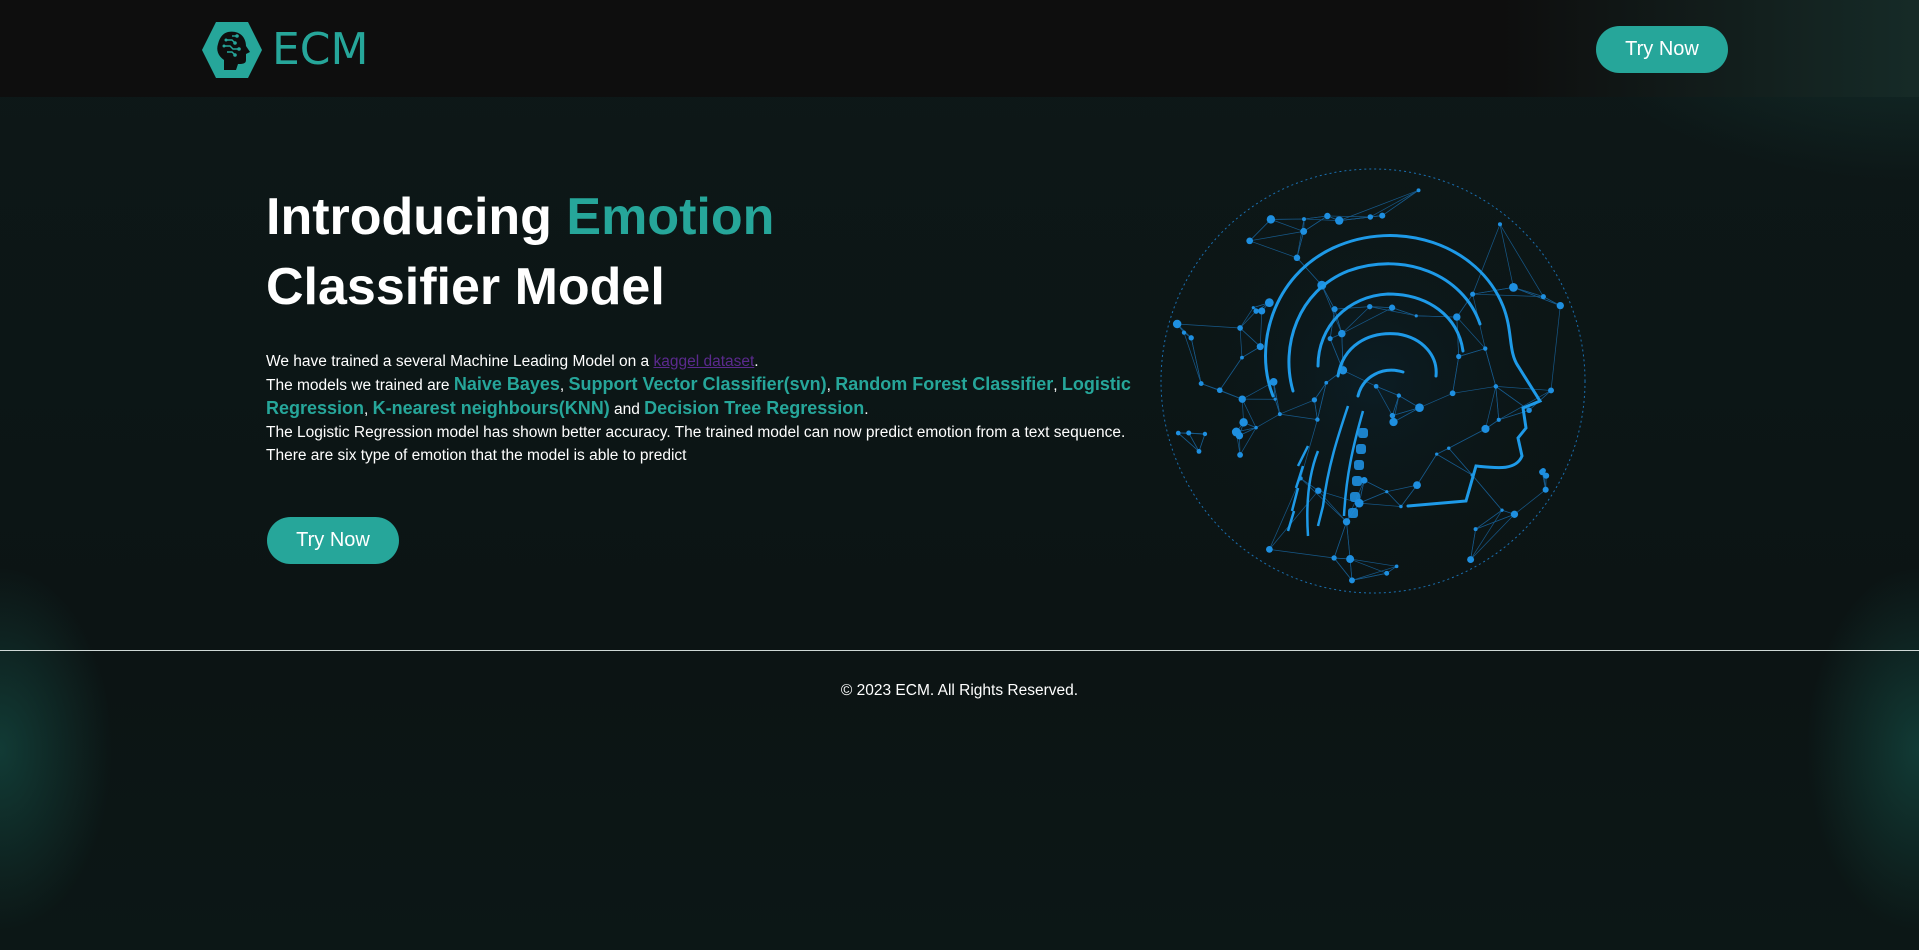  What do you see at coordinates (1662, 49) in the screenshot?
I see `header-try-now-button: Try Now` at bounding box center [1662, 49].